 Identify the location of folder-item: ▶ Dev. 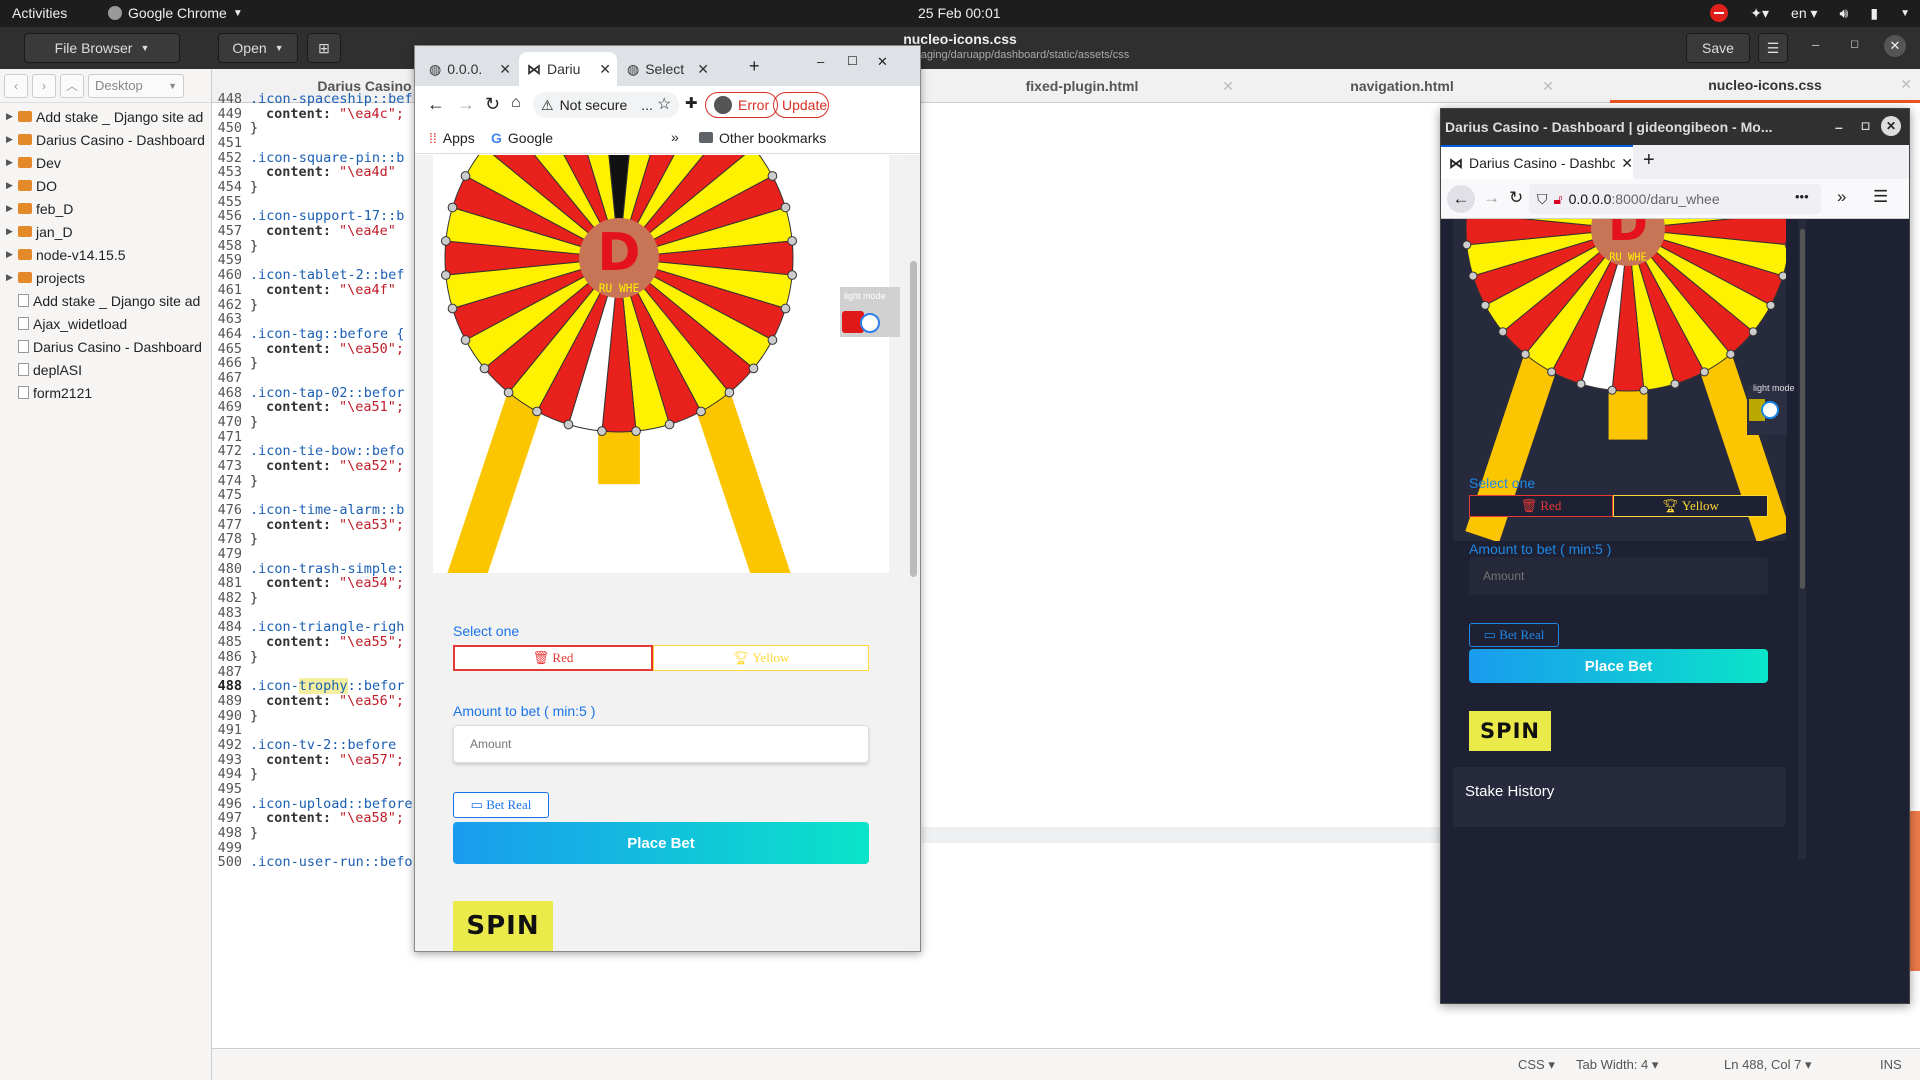
(105, 162).